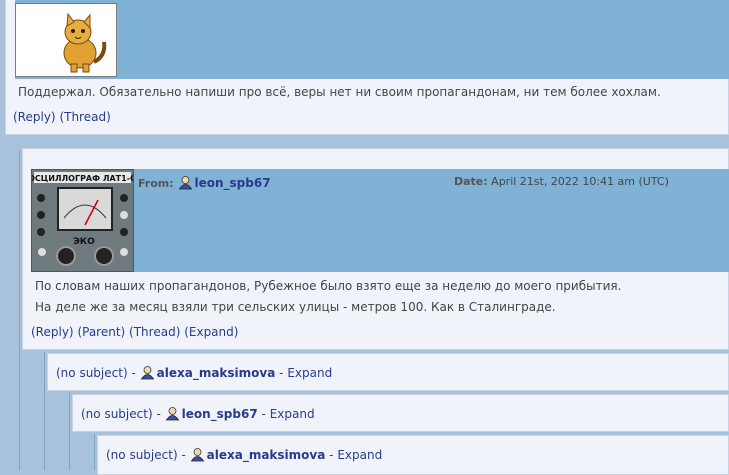 Image resolution: width=729 pixels, height=475 pixels. I want to click on date-value: April 21st, 2022 10:41 am (UTC), so click(580, 181).